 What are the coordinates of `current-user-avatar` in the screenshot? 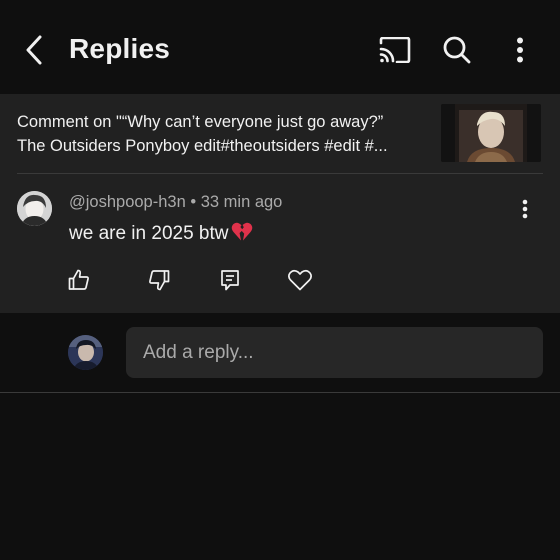 It's located at (85, 352).